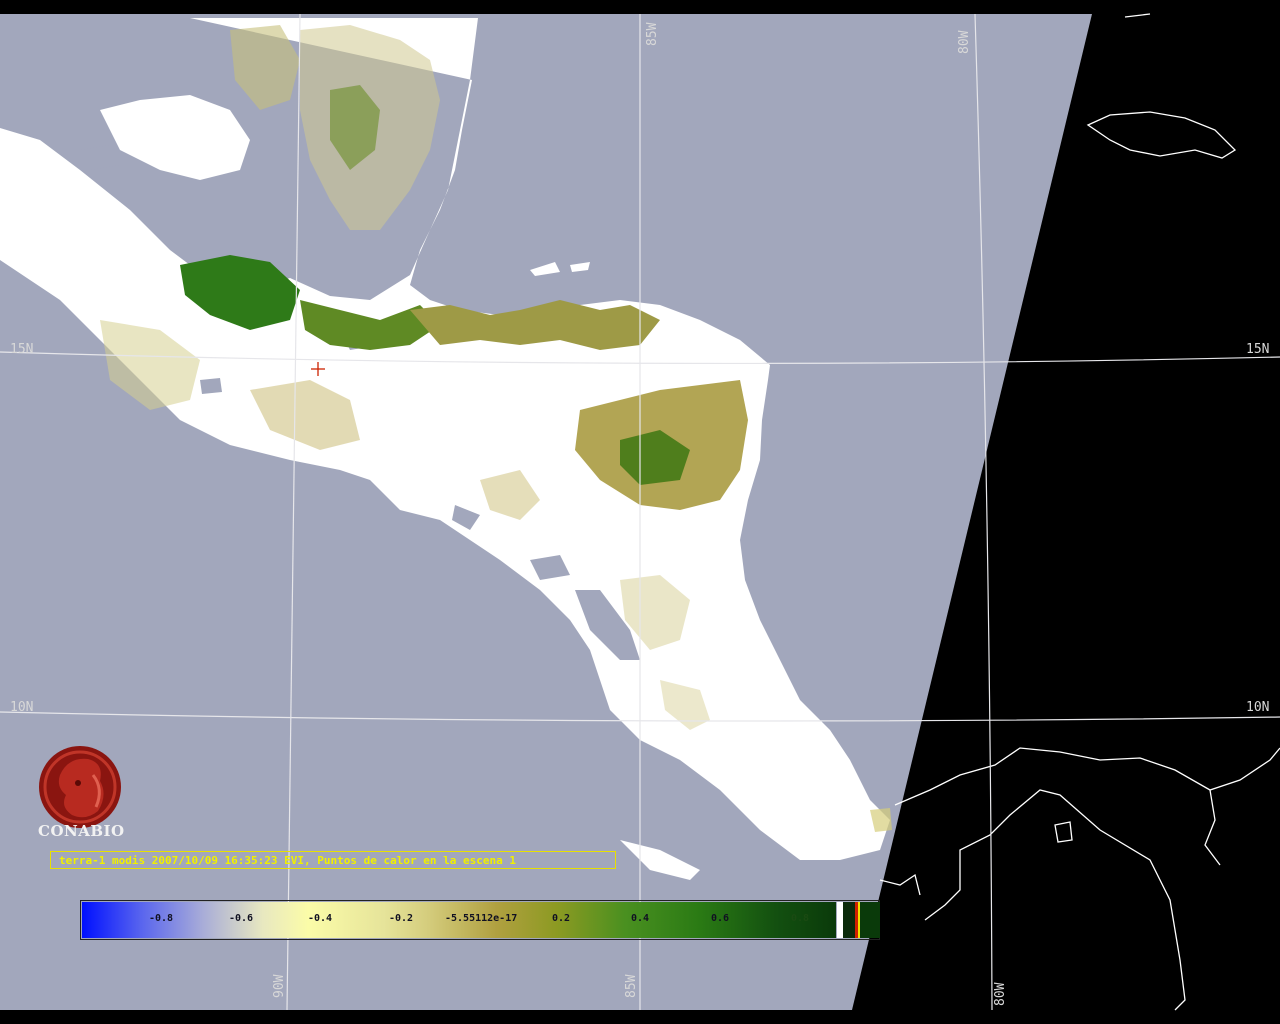 The width and height of the screenshot is (1280, 1024). What do you see at coordinates (1258, 707) in the screenshot?
I see `lat-label-10n-right: 10N` at bounding box center [1258, 707].